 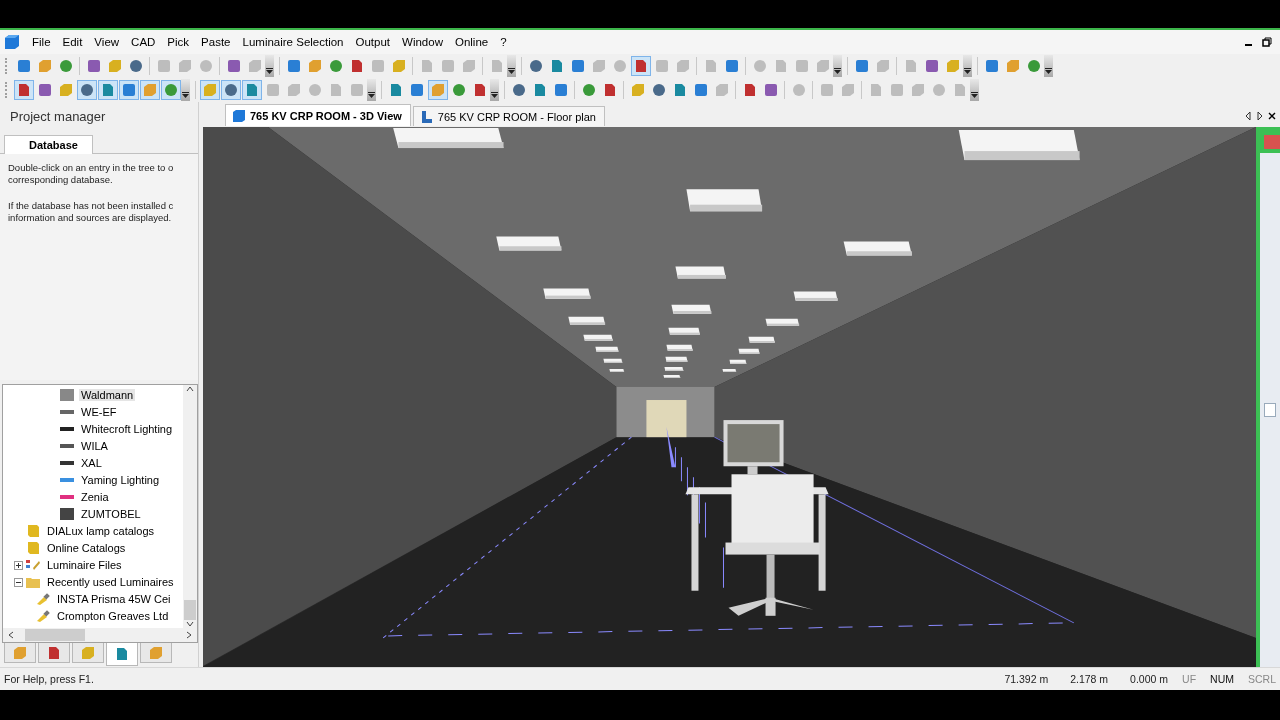 What do you see at coordinates (18, 565) in the screenshot?
I see `expand-icon` at bounding box center [18, 565].